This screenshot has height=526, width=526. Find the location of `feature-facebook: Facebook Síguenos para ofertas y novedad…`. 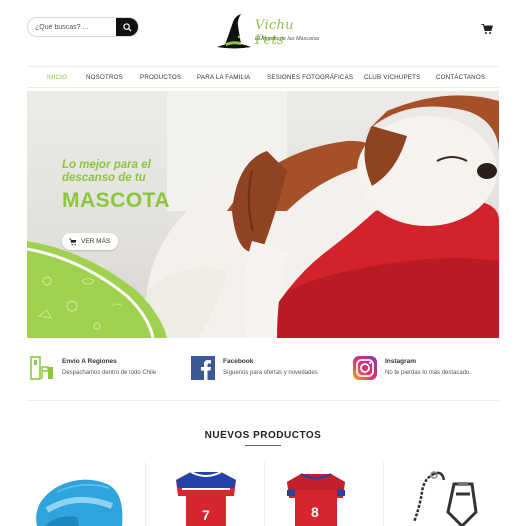

feature-facebook: Facebook Síguenos para ofertas y novedad… is located at coordinates (265, 370).